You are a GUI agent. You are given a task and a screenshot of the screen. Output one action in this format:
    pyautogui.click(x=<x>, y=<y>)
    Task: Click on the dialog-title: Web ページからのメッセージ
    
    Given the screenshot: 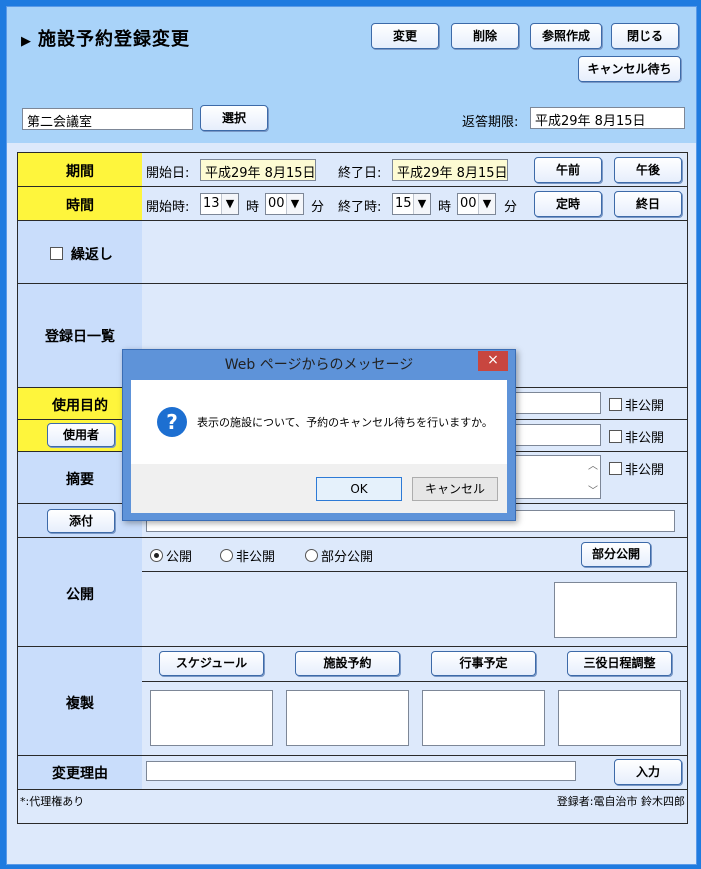 What is the action you would take?
    pyautogui.click(x=319, y=365)
    